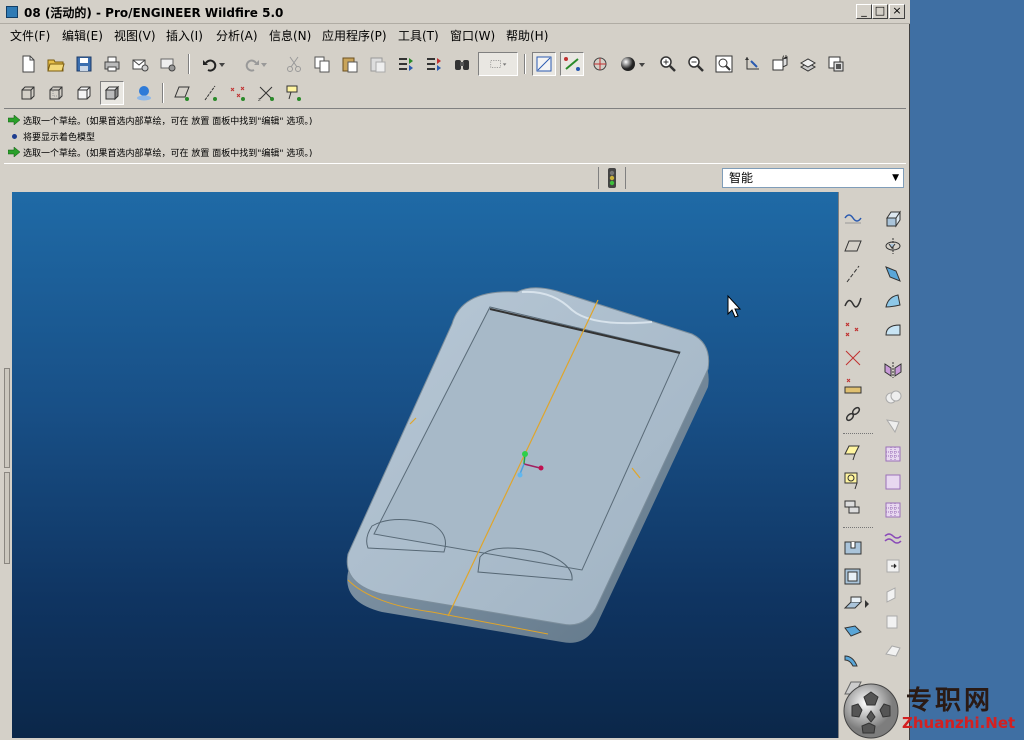 Image resolution: width=1024 pixels, height=740 pixels. What do you see at coordinates (544, 64) in the screenshot?
I see `datum-planes-display-icon` at bounding box center [544, 64].